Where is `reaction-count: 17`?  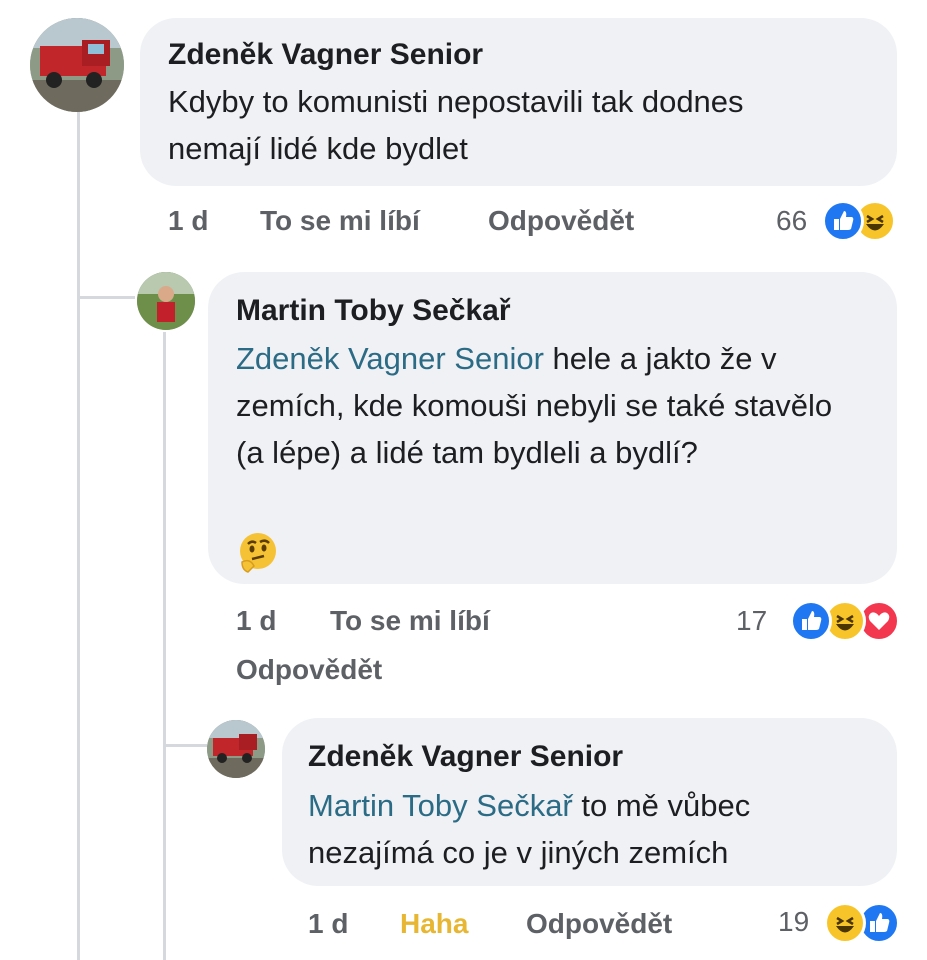
reaction-count: 17 is located at coordinates (751, 621).